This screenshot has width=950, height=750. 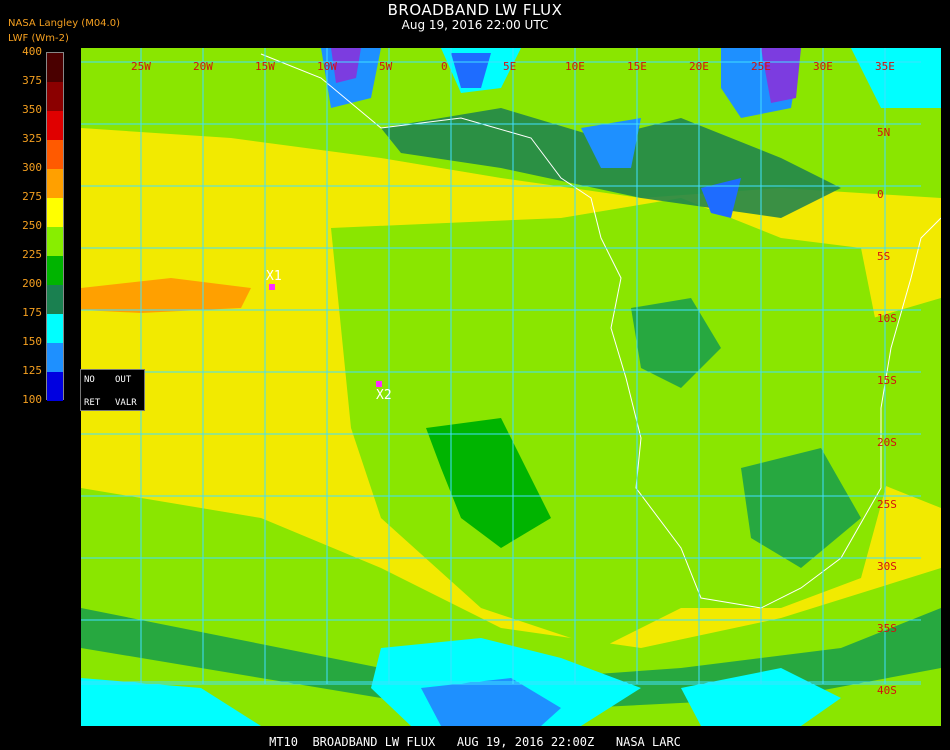 I want to click on longitude-label: 5E, so click(x=510, y=66).